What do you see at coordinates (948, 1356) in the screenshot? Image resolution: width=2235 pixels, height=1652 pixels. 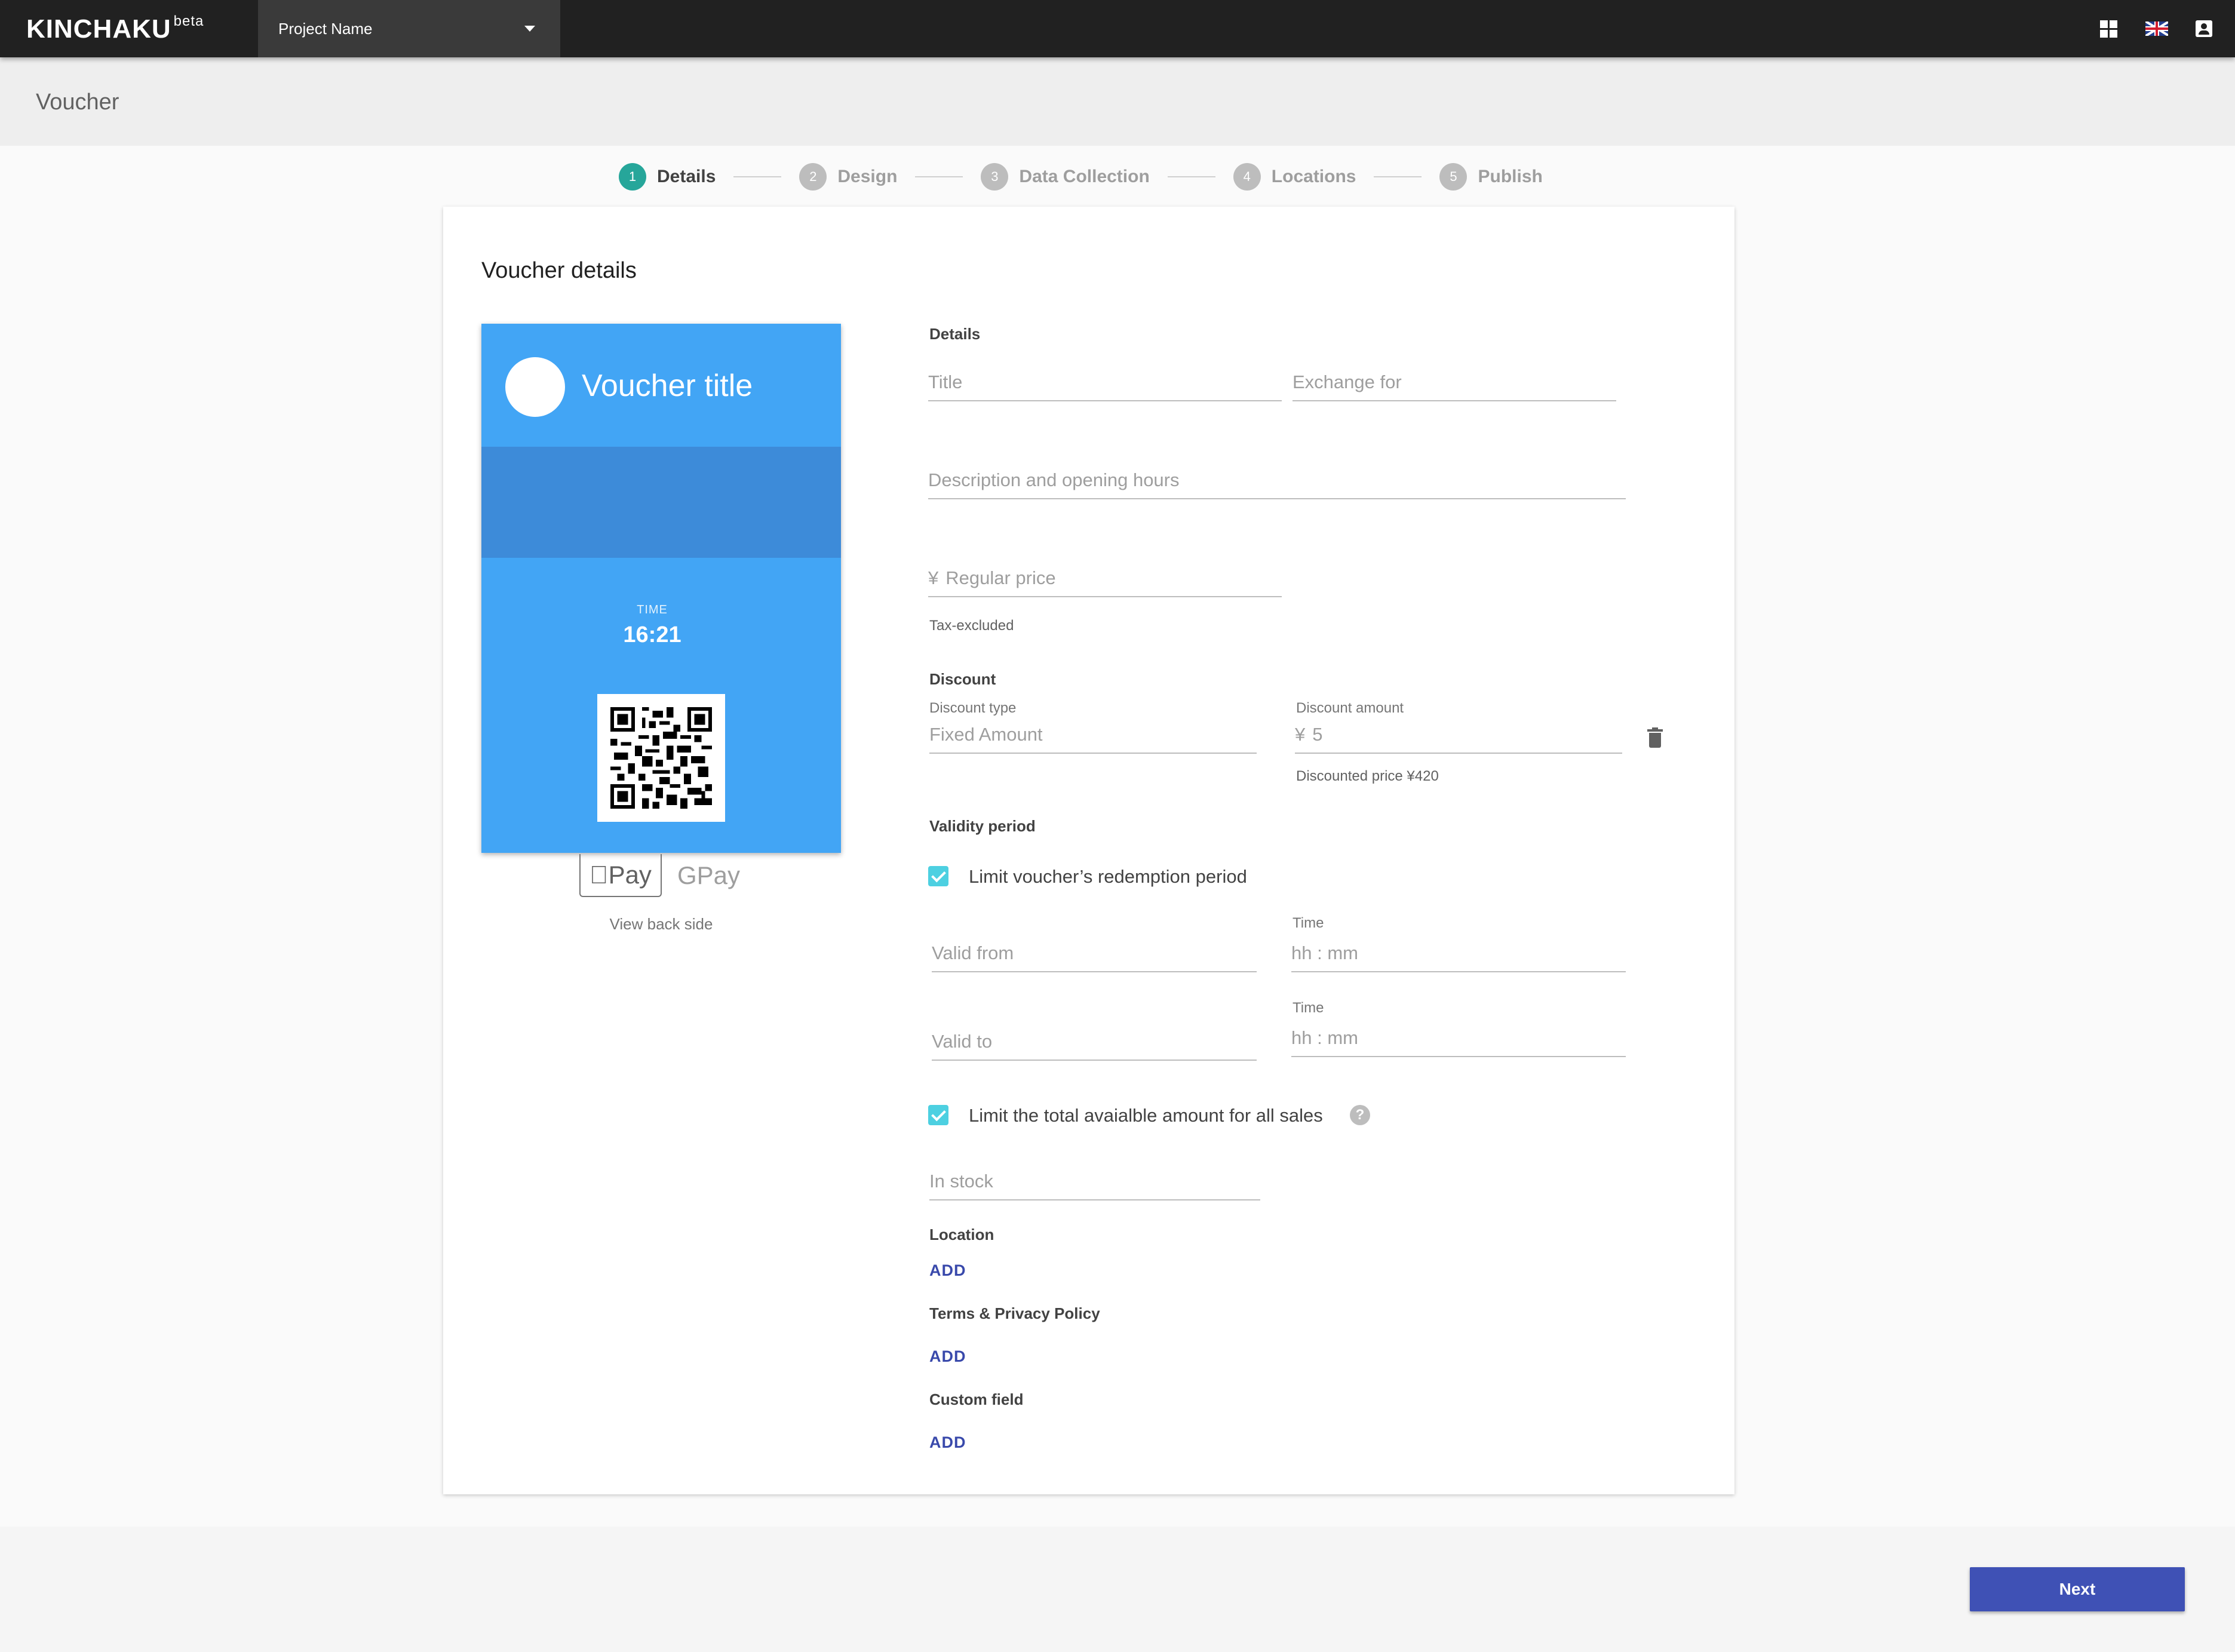 I see `add-terms-link: ADD` at bounding box center [948, 1356].